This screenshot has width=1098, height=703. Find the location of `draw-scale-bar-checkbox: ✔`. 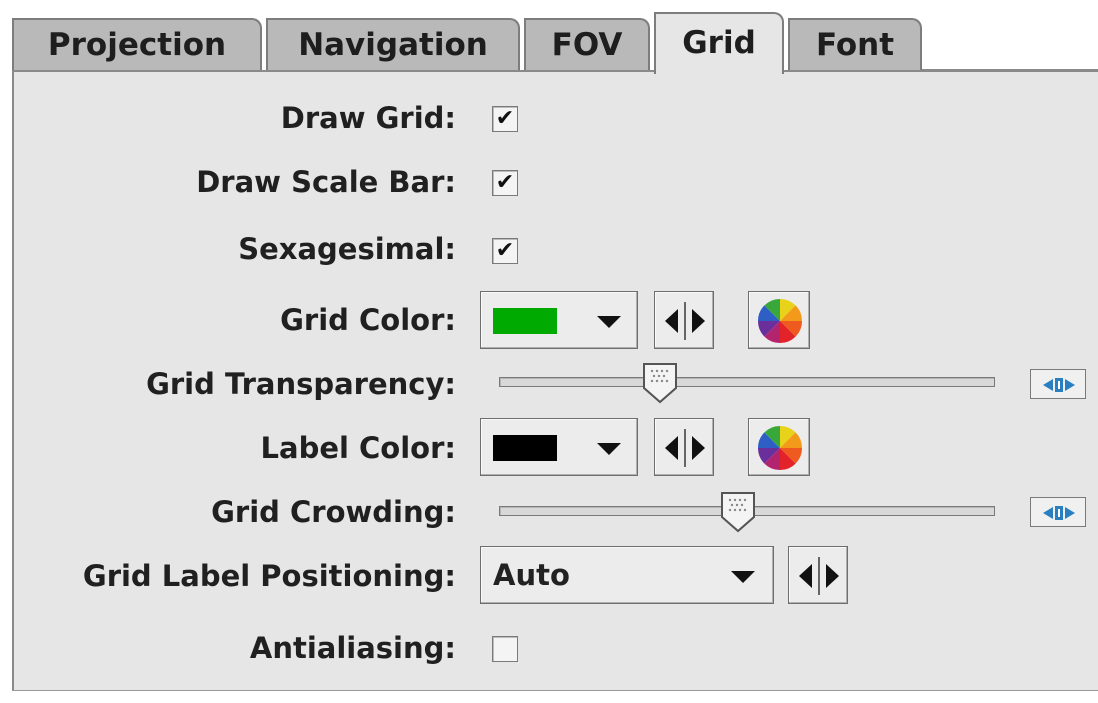

draw-scale-bar-checkbox: ✔ is located at coordinates (505, 183).